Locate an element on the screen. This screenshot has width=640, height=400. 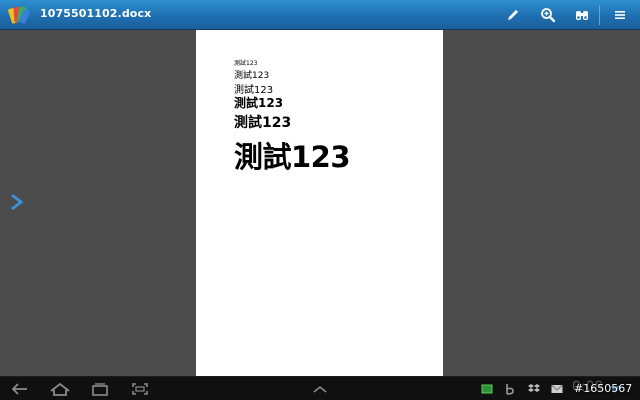
find-button is located at coordinates (582, 15).